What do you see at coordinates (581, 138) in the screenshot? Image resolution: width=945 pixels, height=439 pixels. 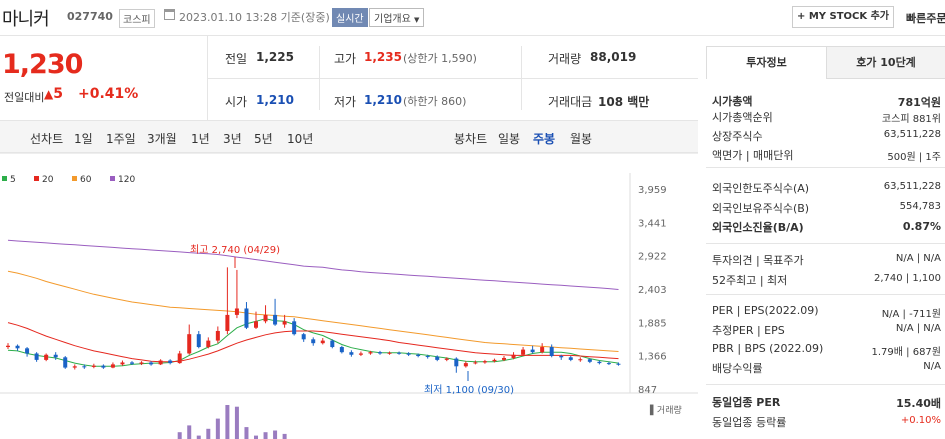 I see `candle-period-2: 월봉` at bounding box center [581, 138].